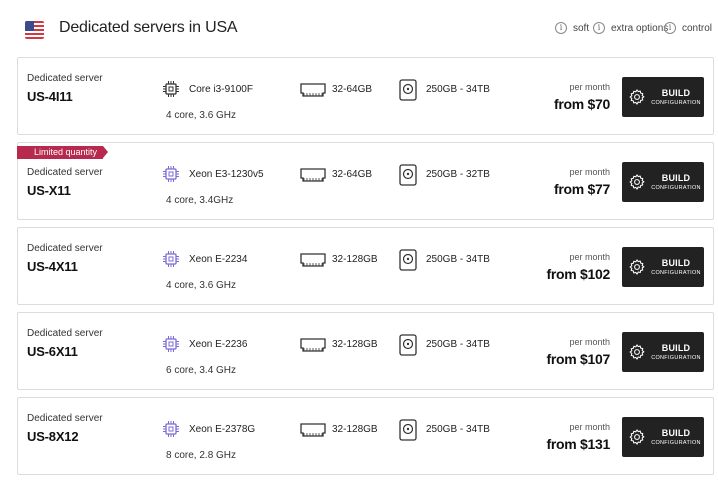  What do you see at coordinates (63, 152) in the screenshot?
I see `limited-quantity-badge: Limited quantity` at bounding box center [63, 152].